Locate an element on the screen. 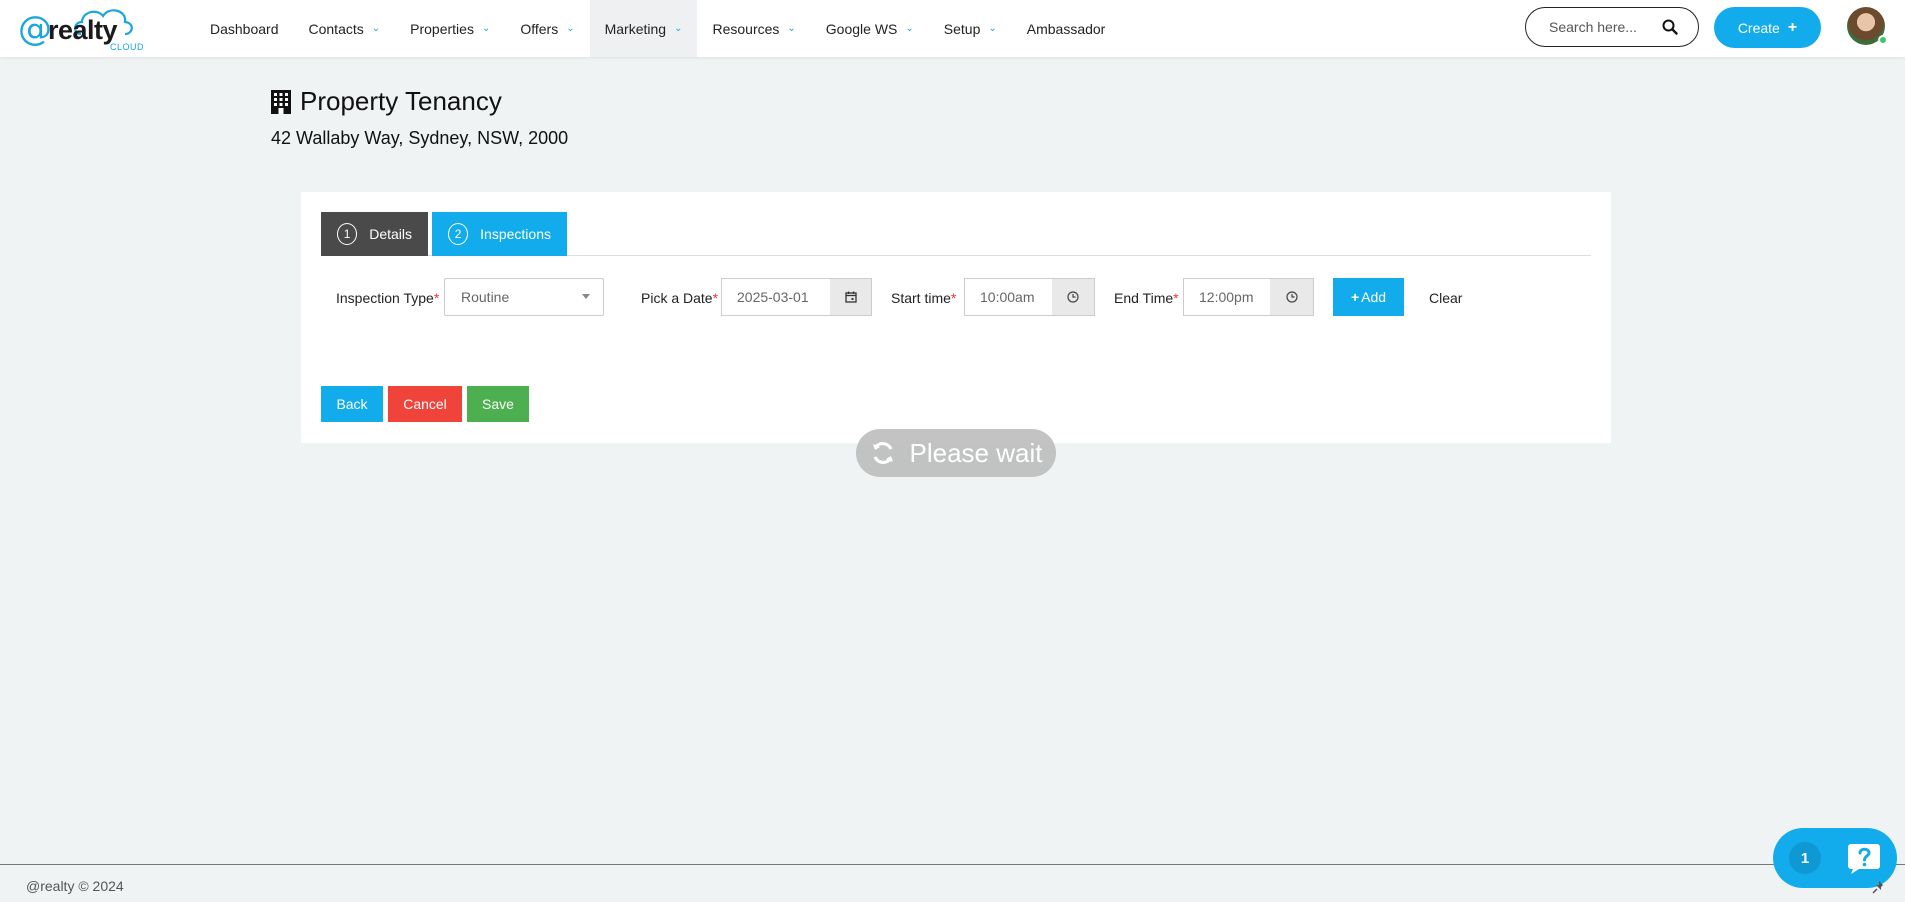 This screenshot has height=902, width=1905. property-address: 42 Wallaby Way, Sydney, NSW, 2000 is located at coordinates (420, 138).